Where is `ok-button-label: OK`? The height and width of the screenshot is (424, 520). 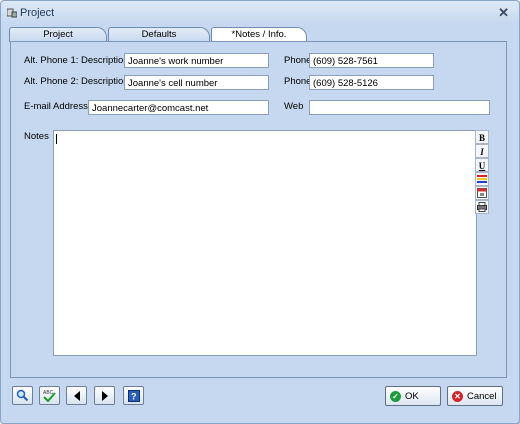
ok-button-label: OK is located at coordinates (412, 396).